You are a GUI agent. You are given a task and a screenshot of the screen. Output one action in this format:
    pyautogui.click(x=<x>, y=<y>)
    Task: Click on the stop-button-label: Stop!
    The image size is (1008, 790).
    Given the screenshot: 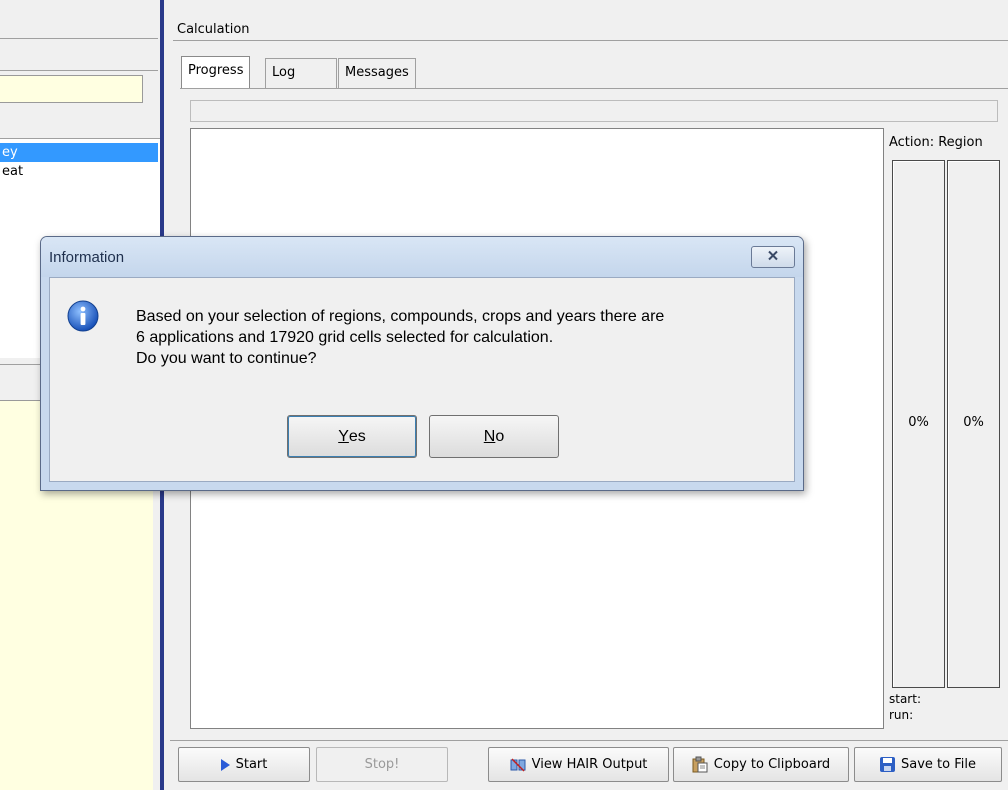 What is the action you would take?
    pyautogui.click(x=382, y=764)
    